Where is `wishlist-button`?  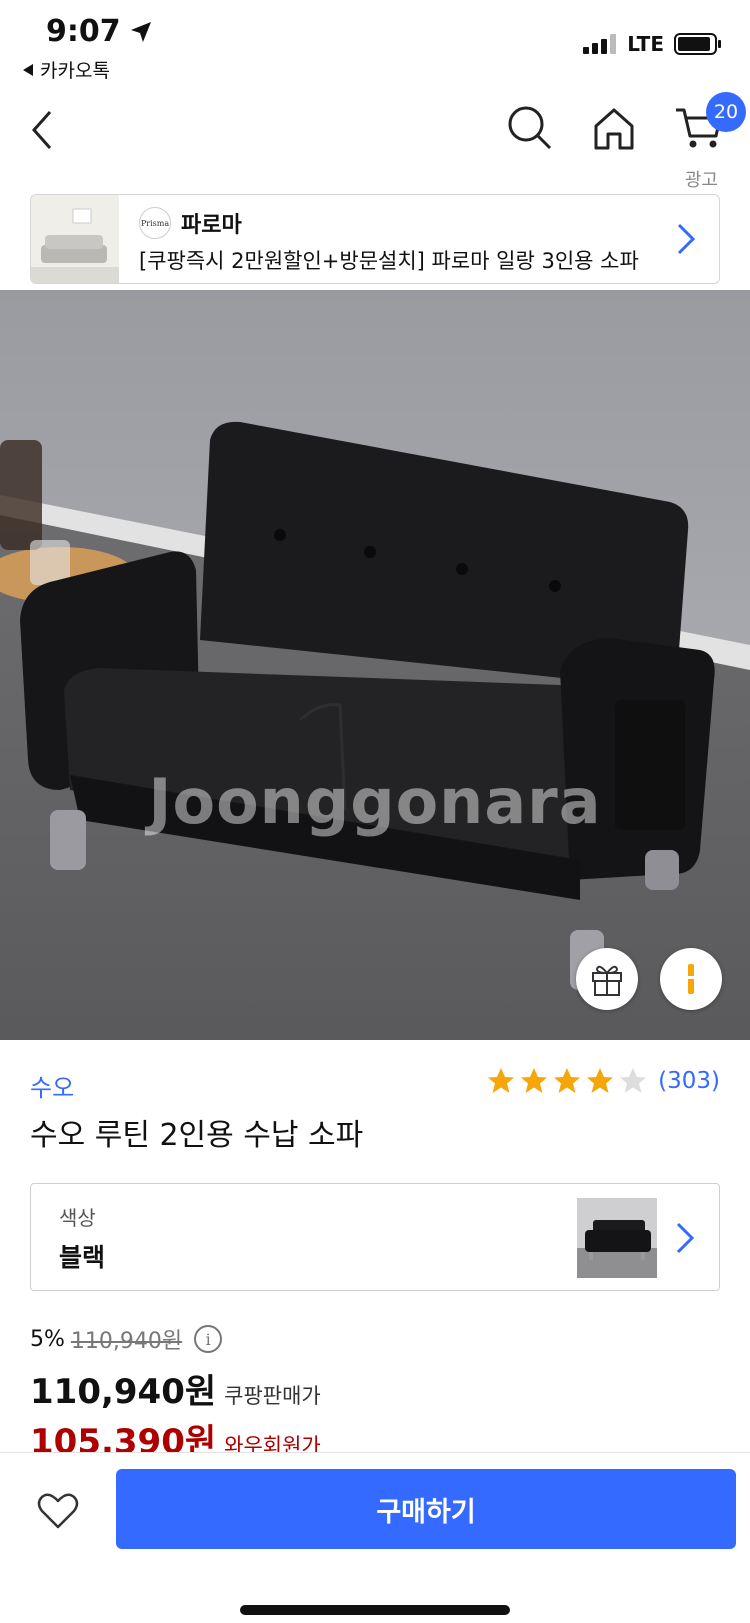 wishlist-button is located at coordinates (58, 1511).